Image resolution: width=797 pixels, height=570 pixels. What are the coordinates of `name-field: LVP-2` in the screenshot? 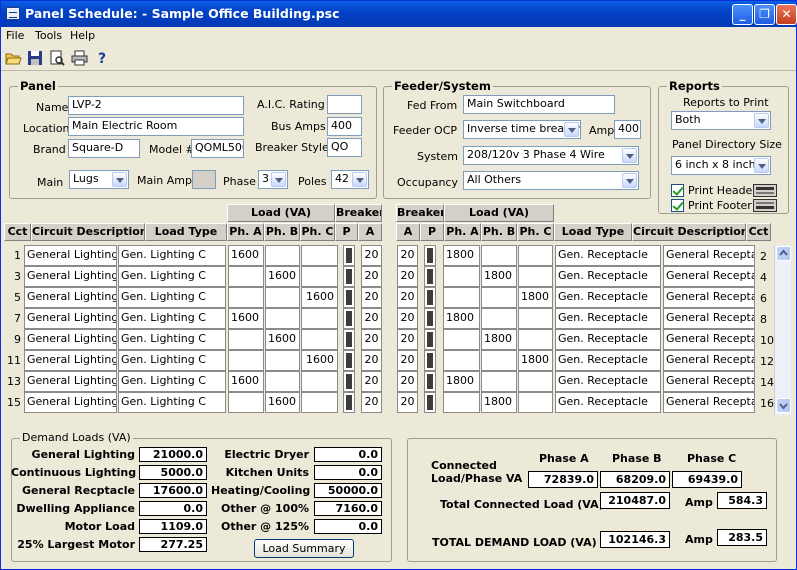 It's located at (156, 105).